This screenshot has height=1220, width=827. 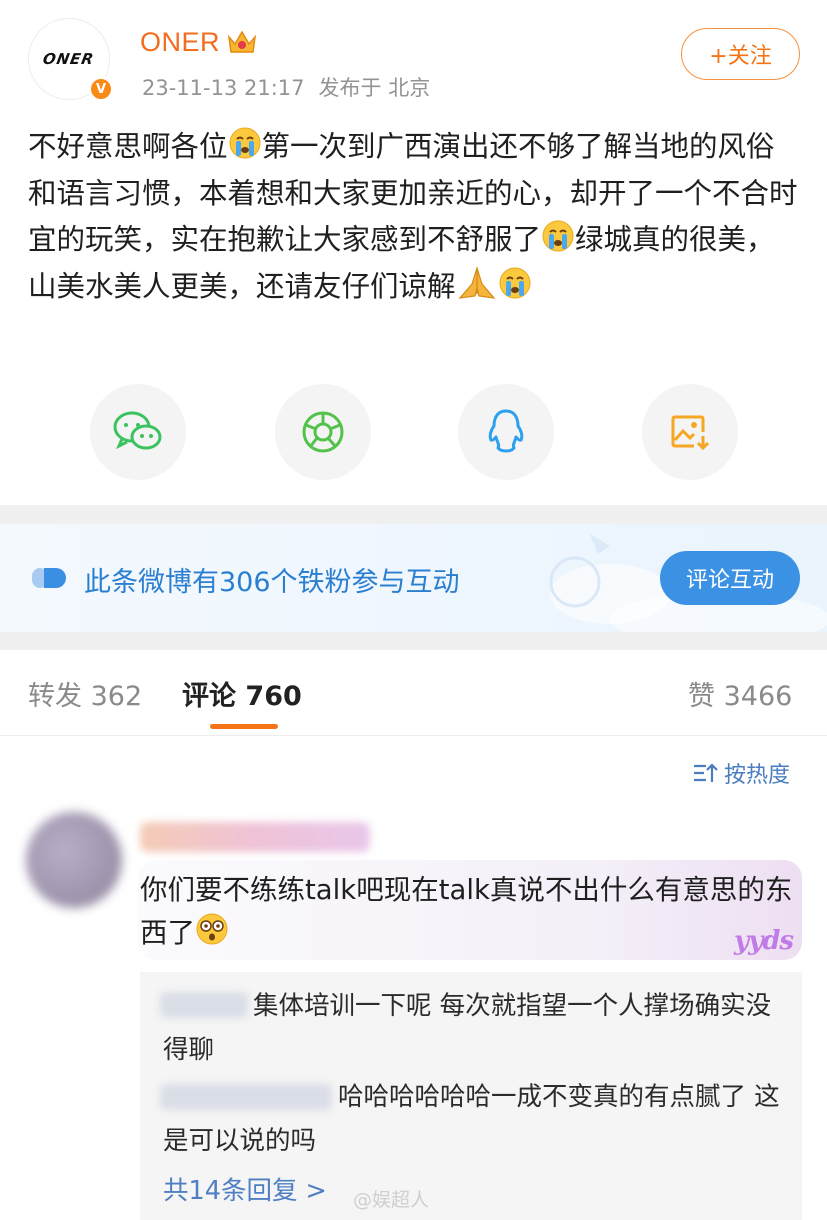 What do you see at coordinates (273, 696) in the screenshot?
I see `tab-comments-count: 760` at bounding box center [273, 696].